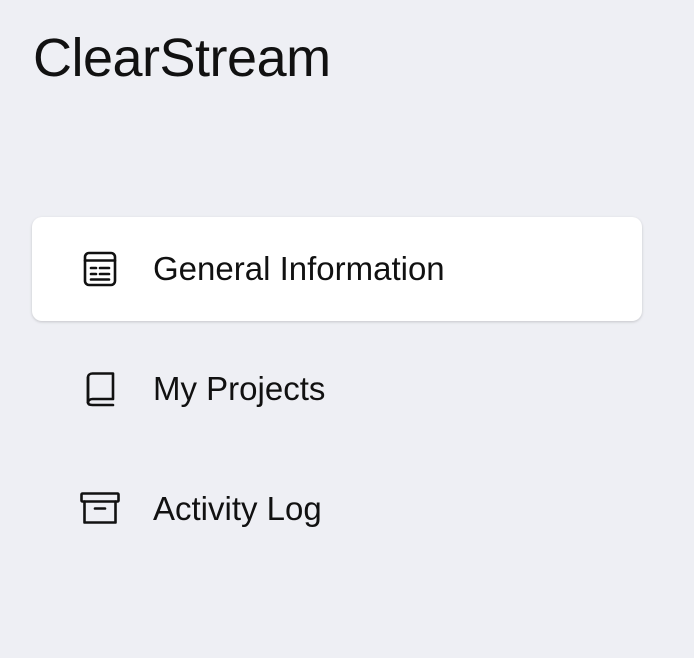 This screenshot has height=658, width=694. Describe the element at coordinates (337, 509) in the screenshot. I see `nav-item-activity-log: Activity Log` at that location.